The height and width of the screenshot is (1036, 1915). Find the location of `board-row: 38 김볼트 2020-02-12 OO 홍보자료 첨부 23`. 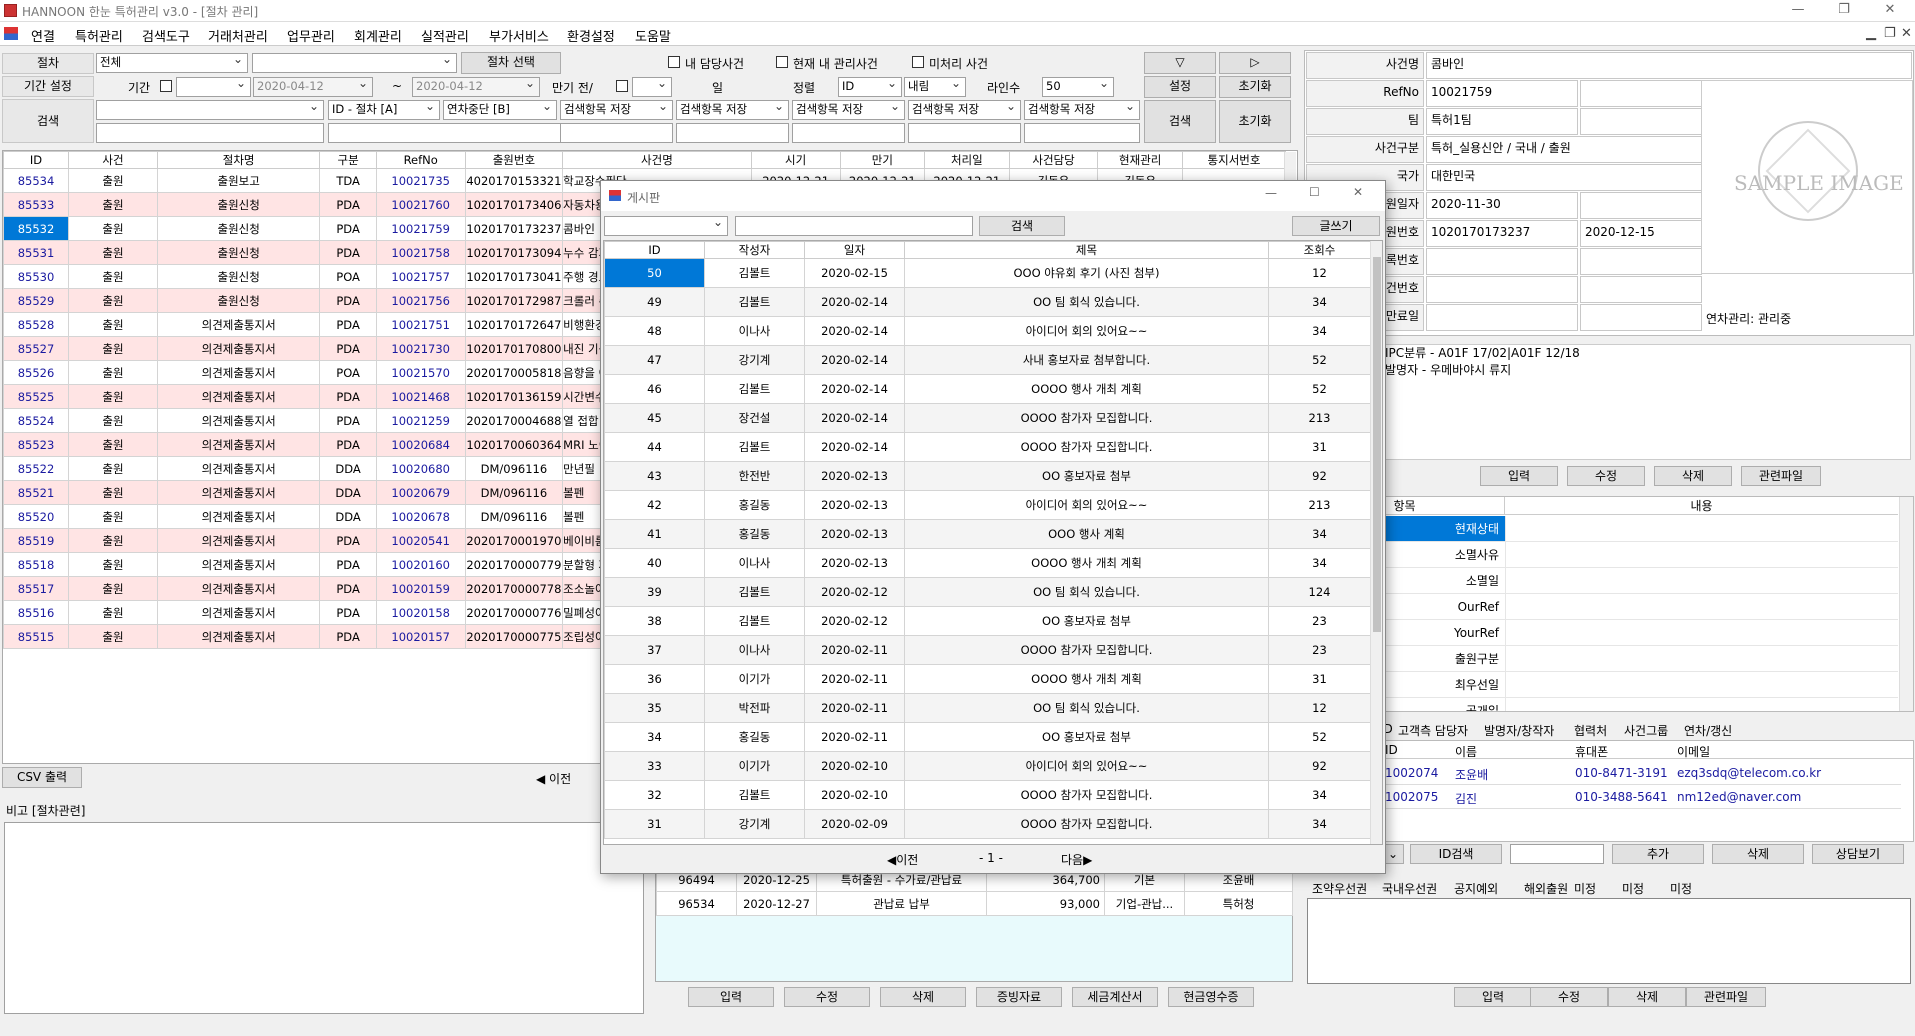

board-row: 38 김볼트 2020-02-12 OO 홍보자료 첨부 23 is located at coordinates (987, 621).